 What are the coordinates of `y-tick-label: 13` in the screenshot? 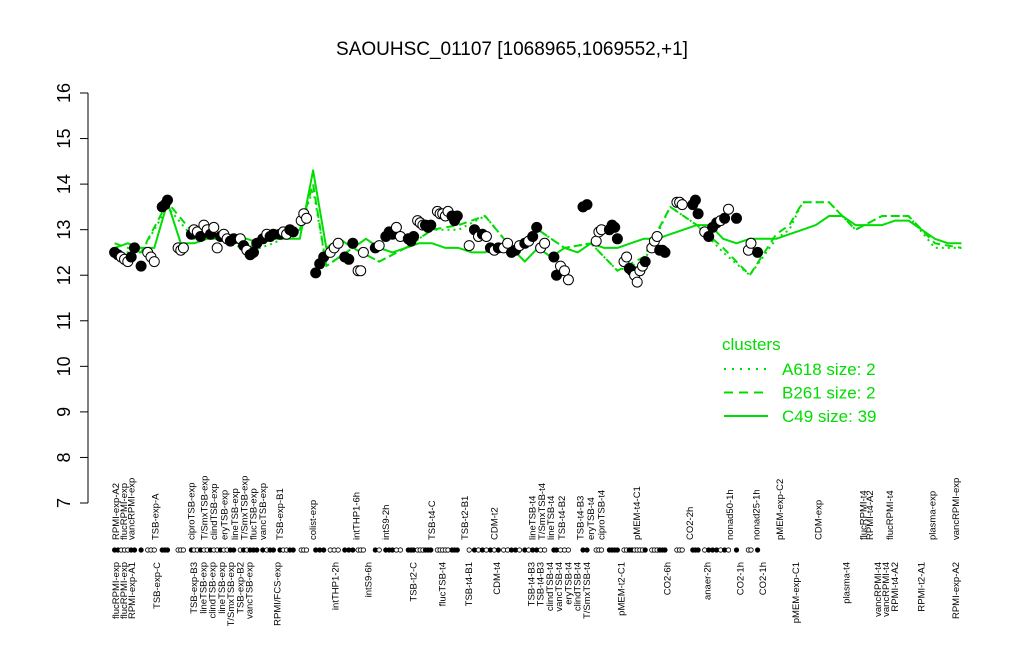 It's located at (64, 230).